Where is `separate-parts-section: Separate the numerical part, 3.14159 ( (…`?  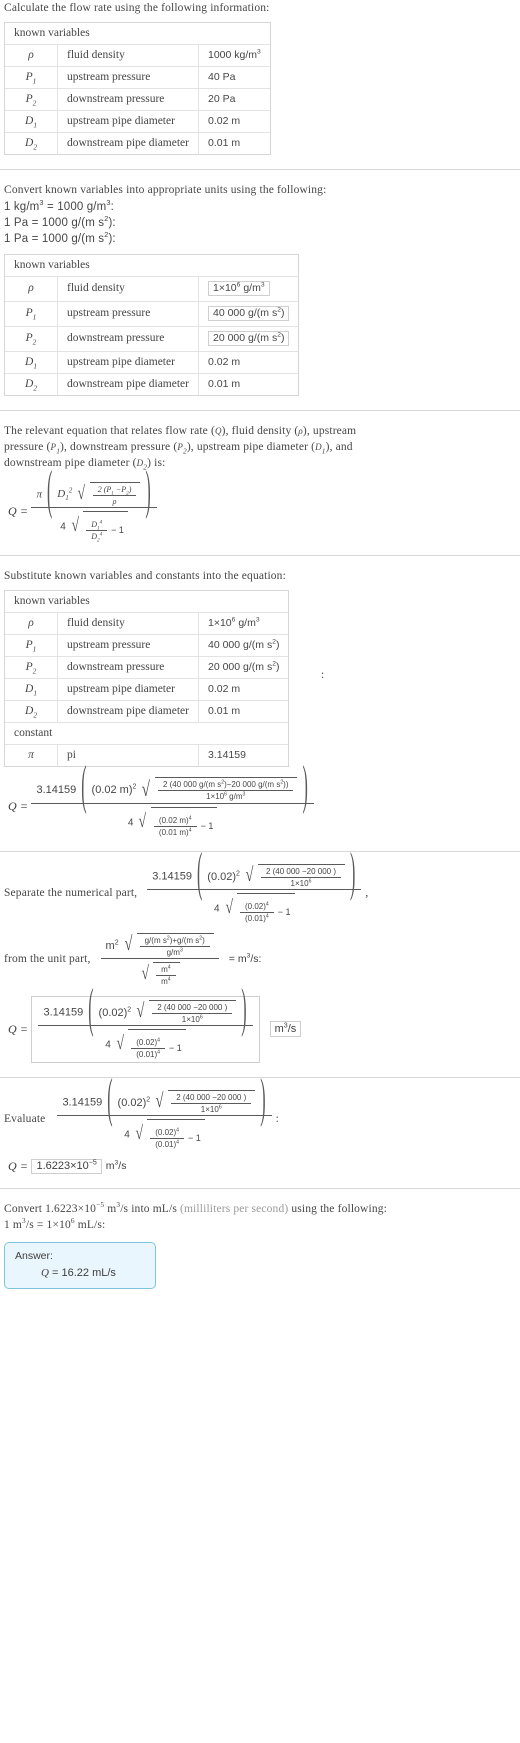 separate-parts-section: Separate the numerical part, 3.14159 ( (… is located at coordinates (260, 954).